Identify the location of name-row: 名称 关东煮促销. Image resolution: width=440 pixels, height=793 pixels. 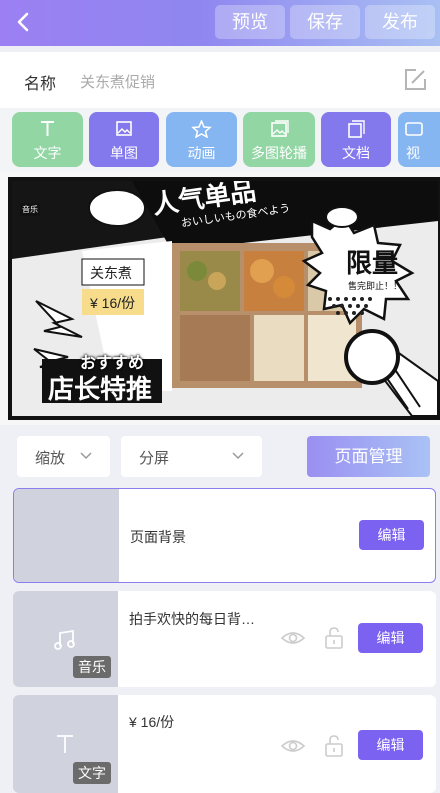
(220, 80).